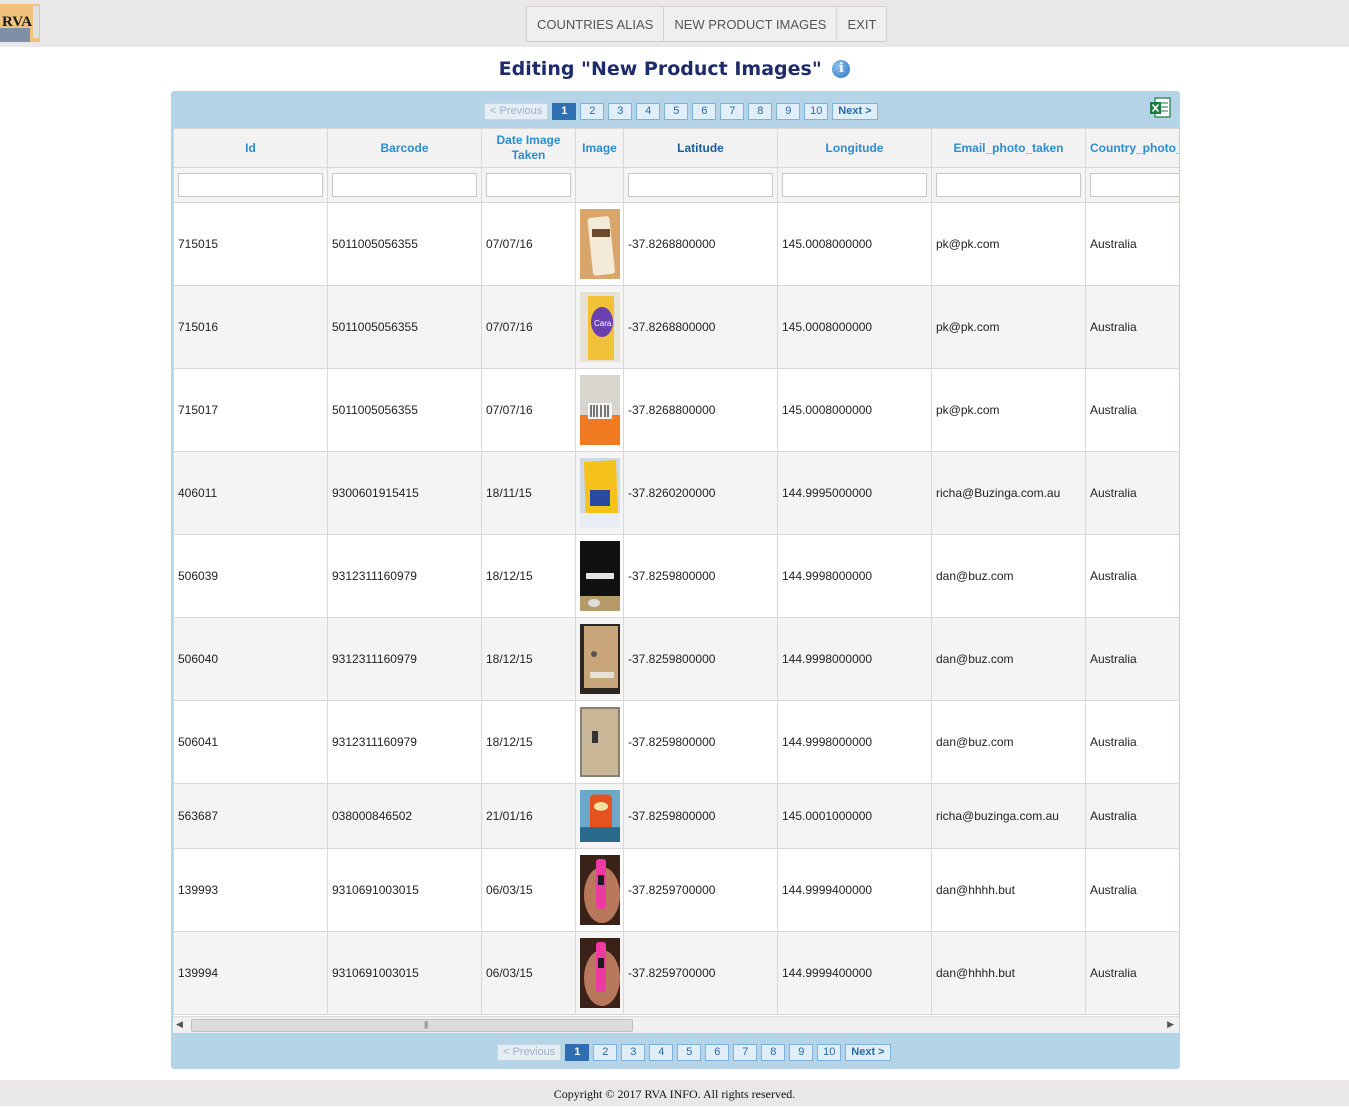  Describe the element at coordinates (861, 24) in the screenshot. I see `menu-exit: EXIT` at that location.